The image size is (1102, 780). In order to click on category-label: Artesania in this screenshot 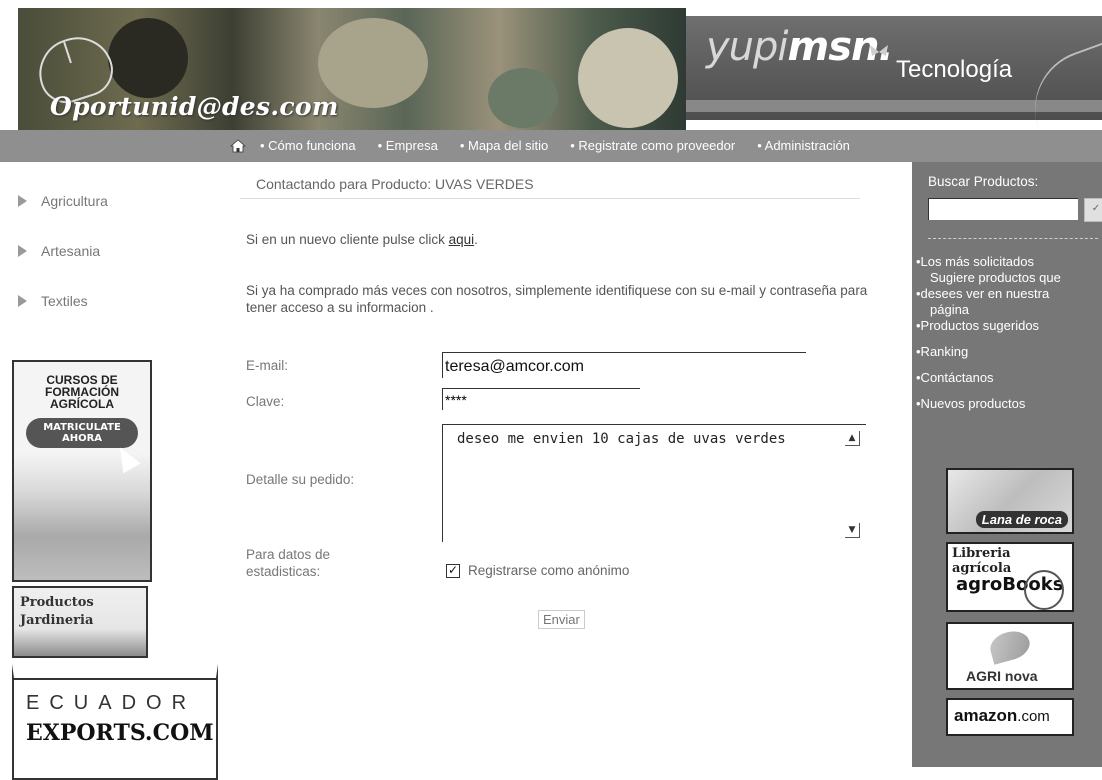, I will do `click(71, 250)`.